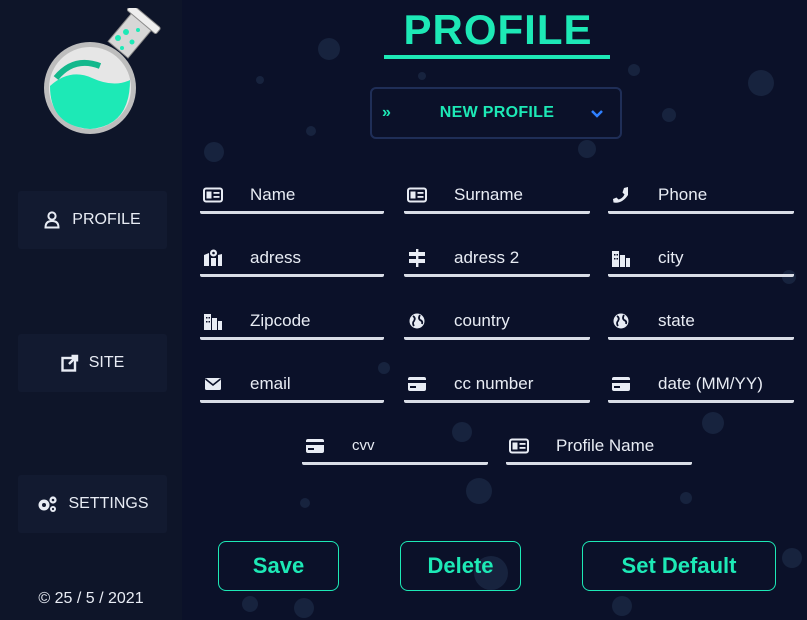 Image resolution: width=807 pixels, height=620 pixels. I want to click on address-placeholder: adress, so click(276, 257).